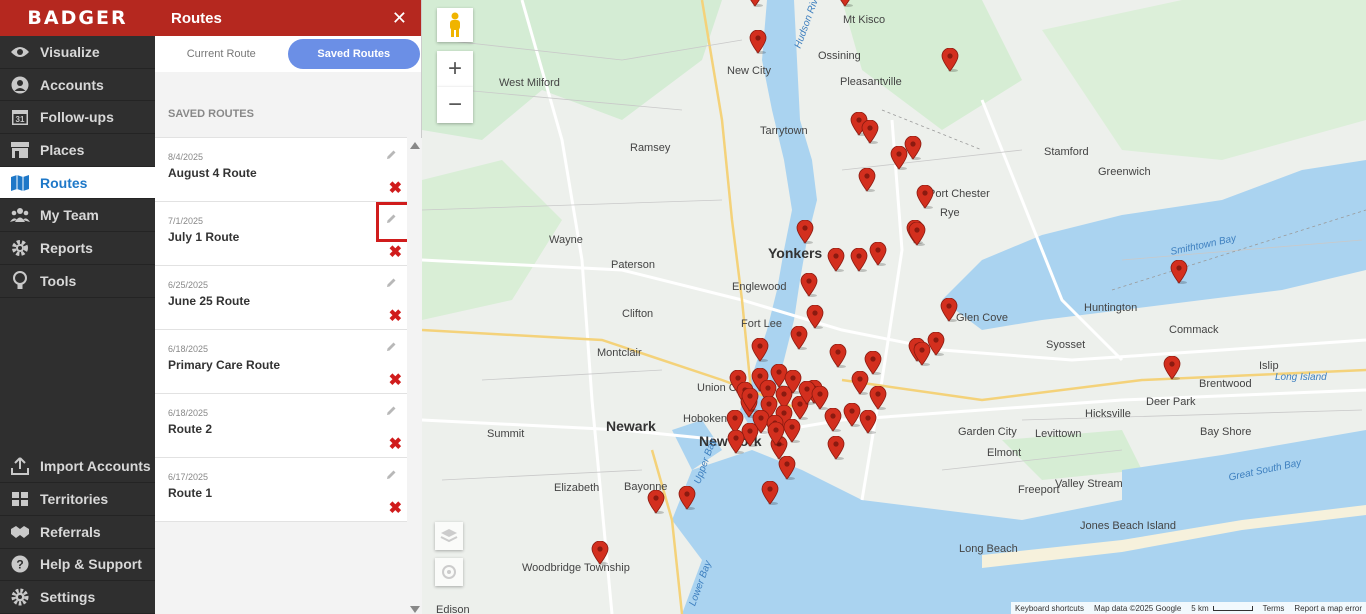  What do you see at coordinates (281, 361) in the screenshot?
I see `saved-route-row: 6/18/2025 Primary Care Route ✖` at bounding box center [281, 361].